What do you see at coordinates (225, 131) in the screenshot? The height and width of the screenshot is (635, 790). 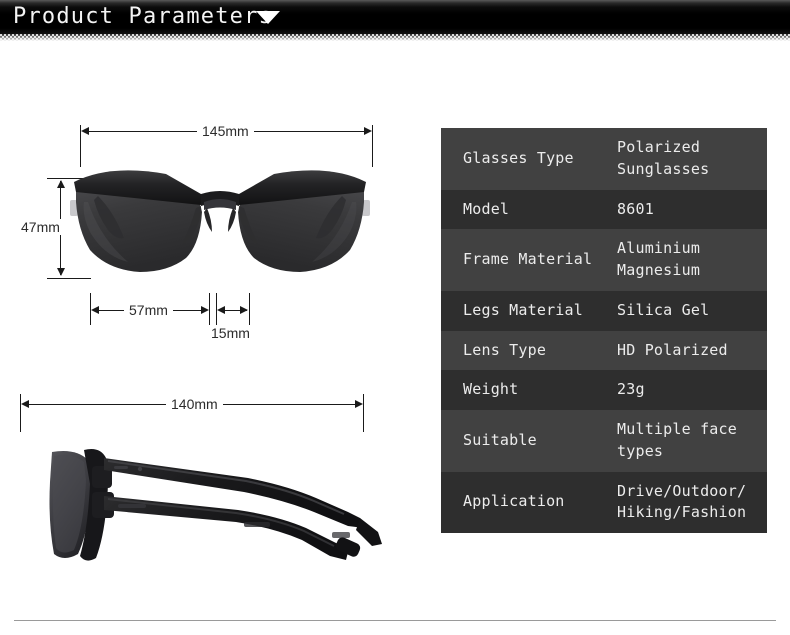 I see `dimension-total-width-label: 145mm` at bounding box center [225, 131].